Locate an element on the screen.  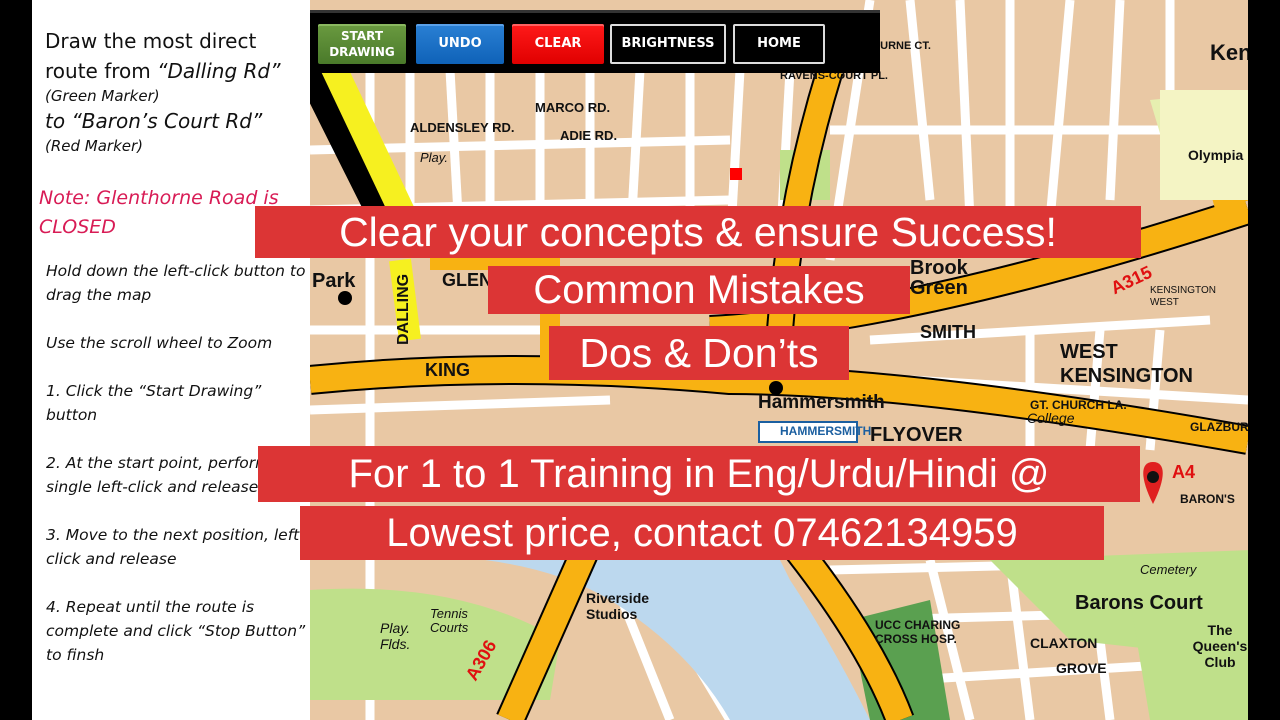
promo-banner-dos-donts: Dos & Don’ts is located at coordinates (699, 353).